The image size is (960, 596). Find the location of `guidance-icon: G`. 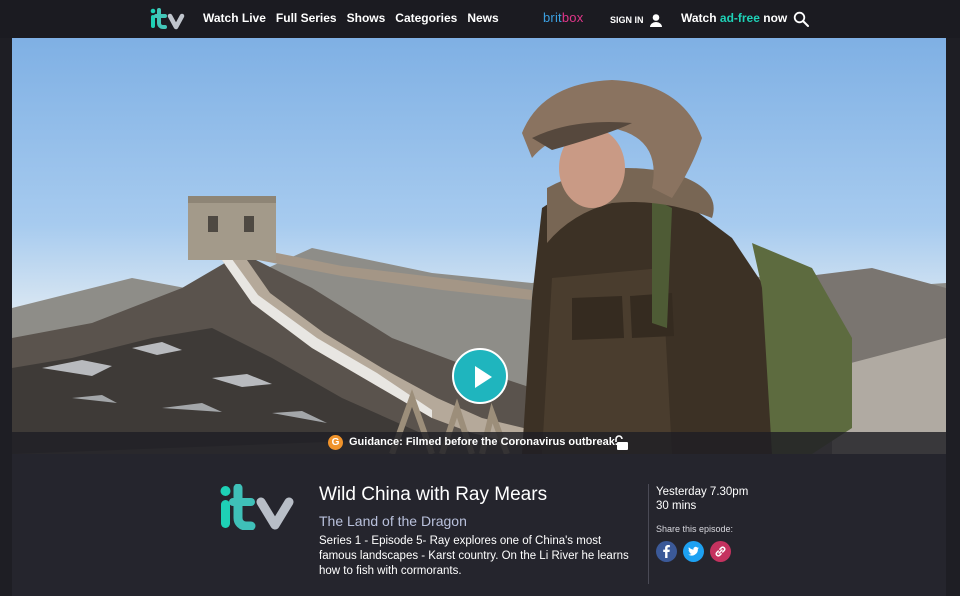

guidance-icon: G is located at coordinates (335, 442).